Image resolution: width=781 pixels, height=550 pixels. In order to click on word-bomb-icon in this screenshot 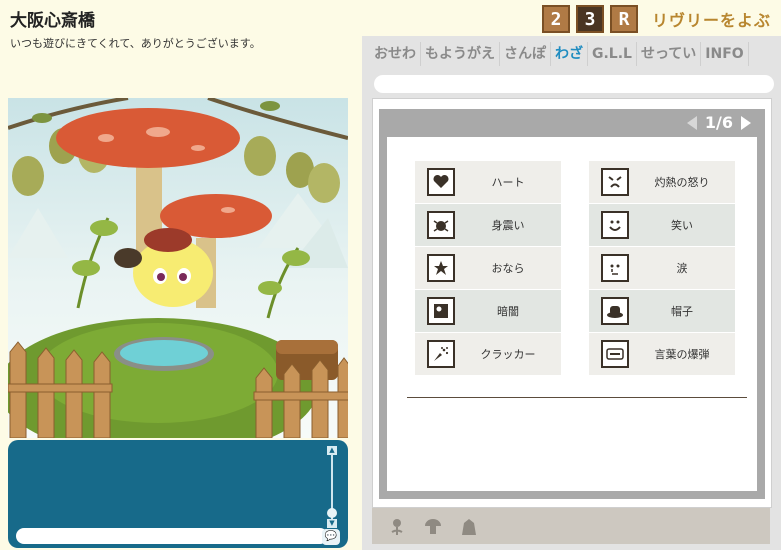, I will do `click(615, 354)`.